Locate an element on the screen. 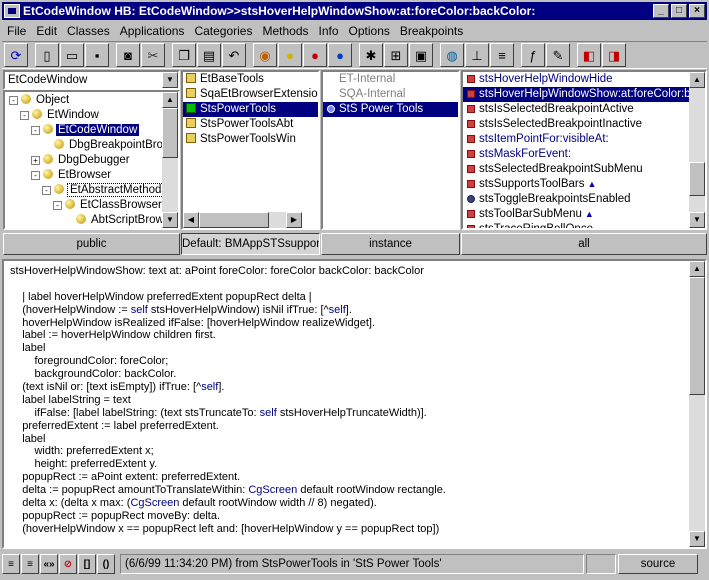  method-item: stsIsSelectedBreakpointActive is located at coordinates (576, 109).